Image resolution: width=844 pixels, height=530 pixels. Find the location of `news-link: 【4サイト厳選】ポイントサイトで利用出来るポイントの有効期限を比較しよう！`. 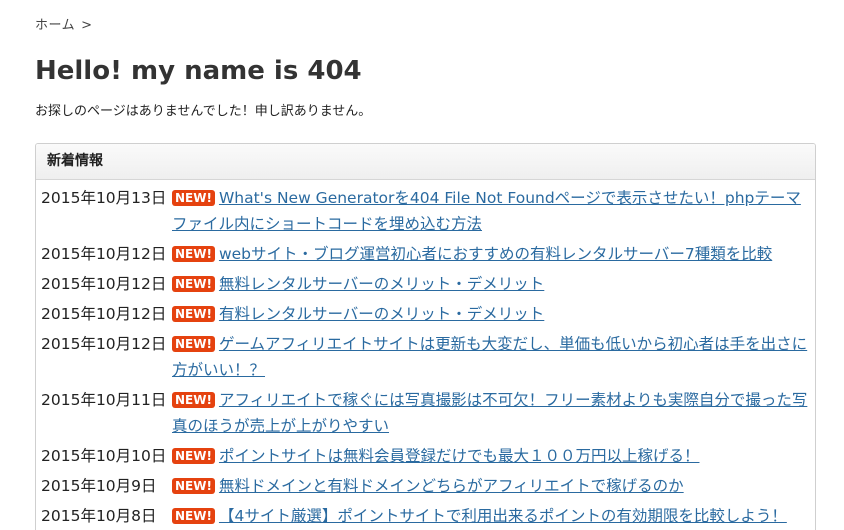

news-link: 【4サイト厳選】ポイントサイトで利用出来るポイントの有効期限を比較しよう！ is located at coordinates (503, 516).